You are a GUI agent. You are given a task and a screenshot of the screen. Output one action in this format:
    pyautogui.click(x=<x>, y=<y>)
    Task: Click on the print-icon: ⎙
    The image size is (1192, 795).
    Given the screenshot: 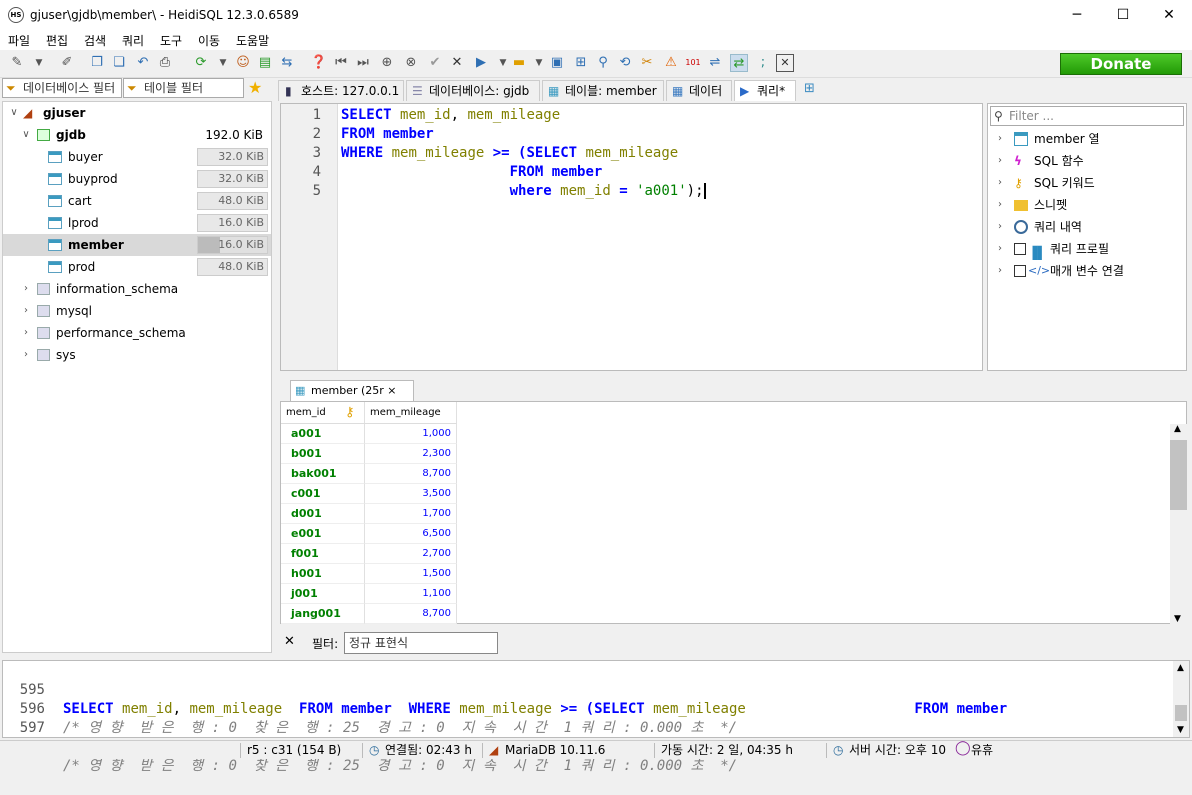 What is the action you would take?
    pyautogui.click(x=165, y=63)
    